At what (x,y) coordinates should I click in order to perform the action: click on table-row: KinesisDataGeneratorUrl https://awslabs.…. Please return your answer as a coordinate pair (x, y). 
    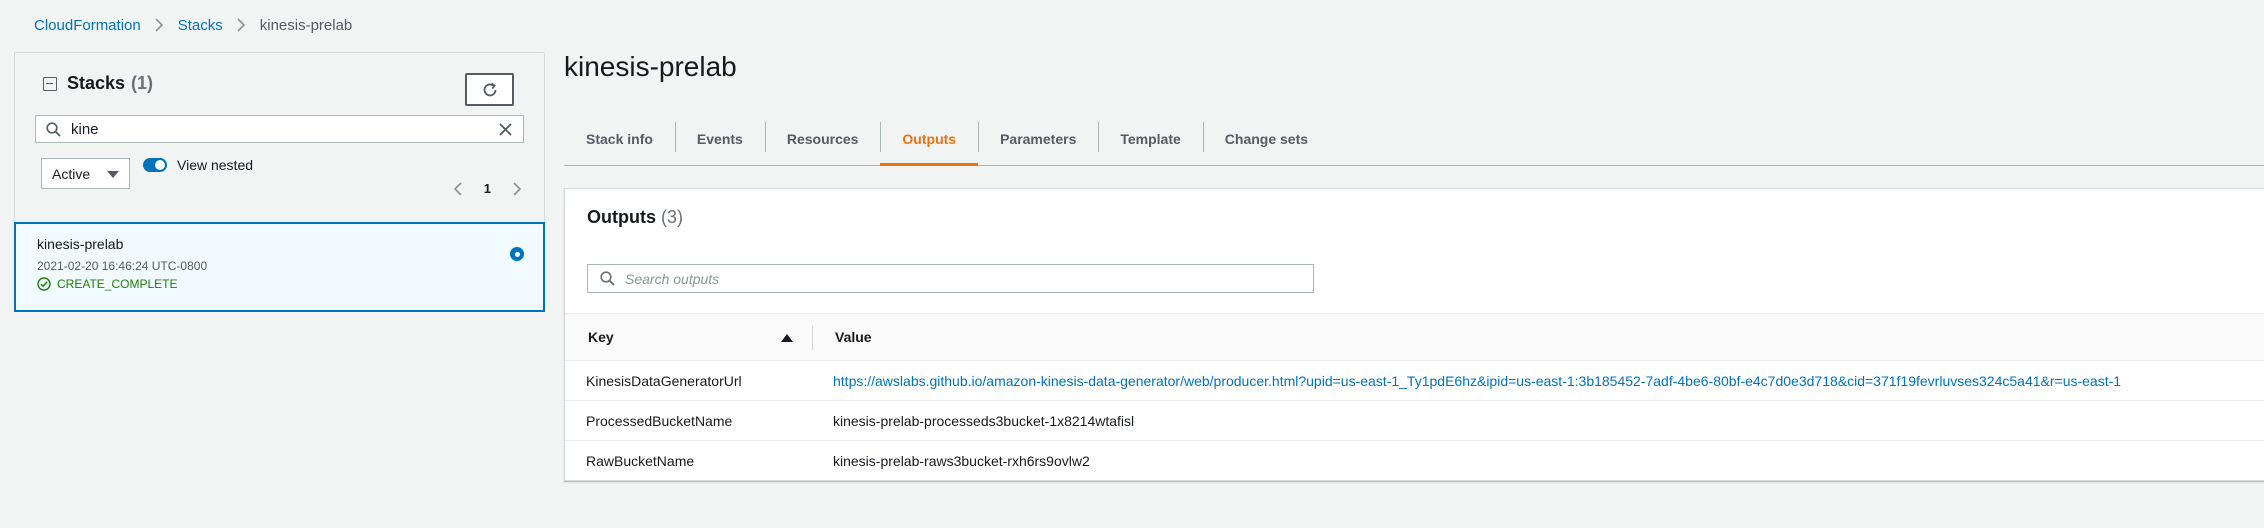
    Looking at the image, I should click on (1414, 381).